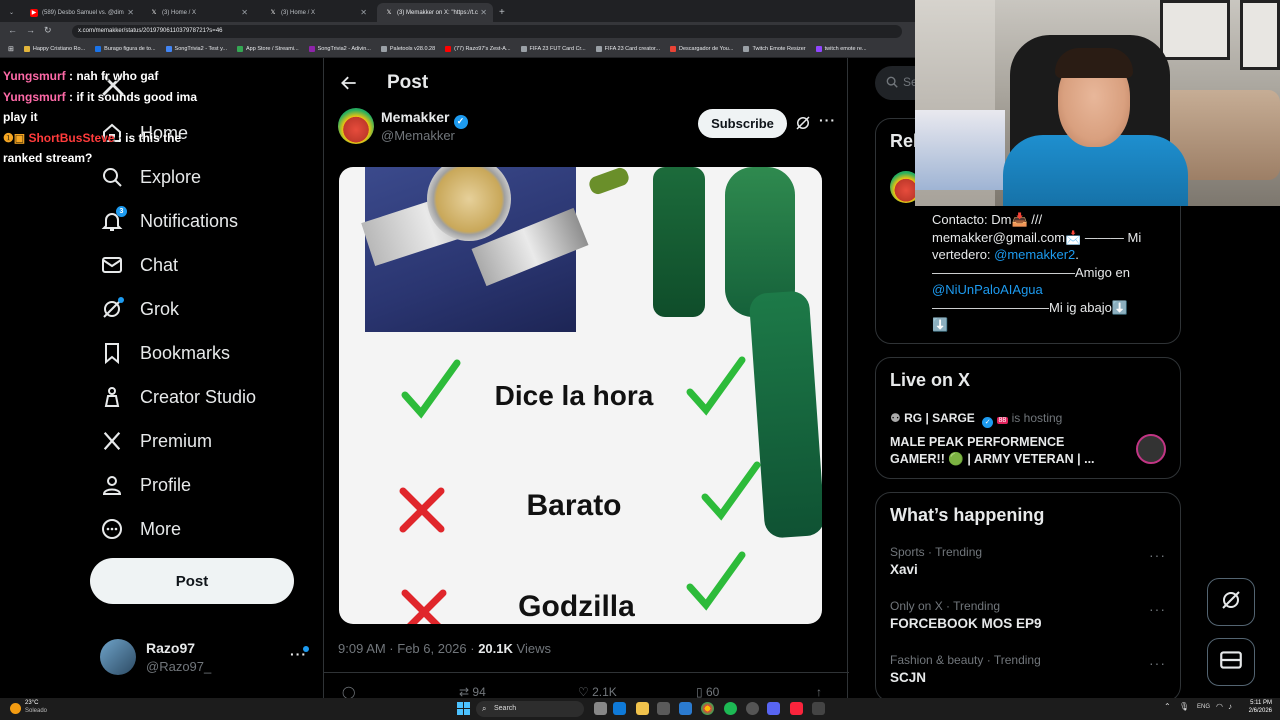 The height and width of the screenshot is (720, 1280). I want to click on mention-link: @NiUnPaloAIAgua, so click(1052, 290).